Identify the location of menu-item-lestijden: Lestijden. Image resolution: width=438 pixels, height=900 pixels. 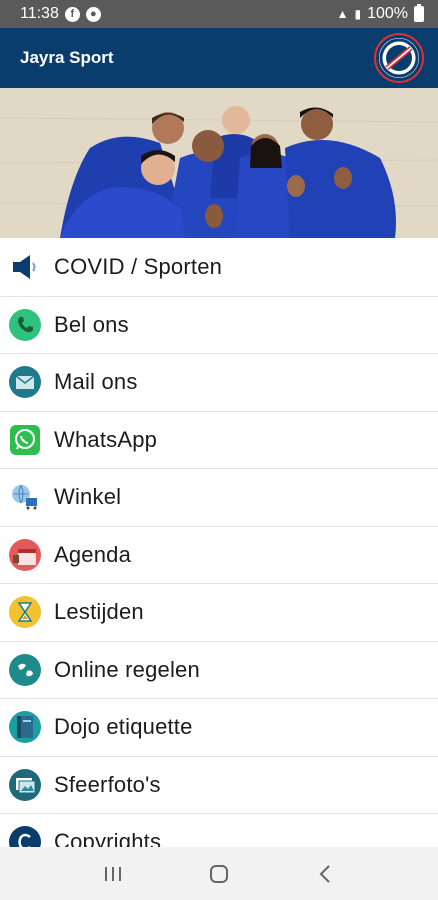
(219, 613).